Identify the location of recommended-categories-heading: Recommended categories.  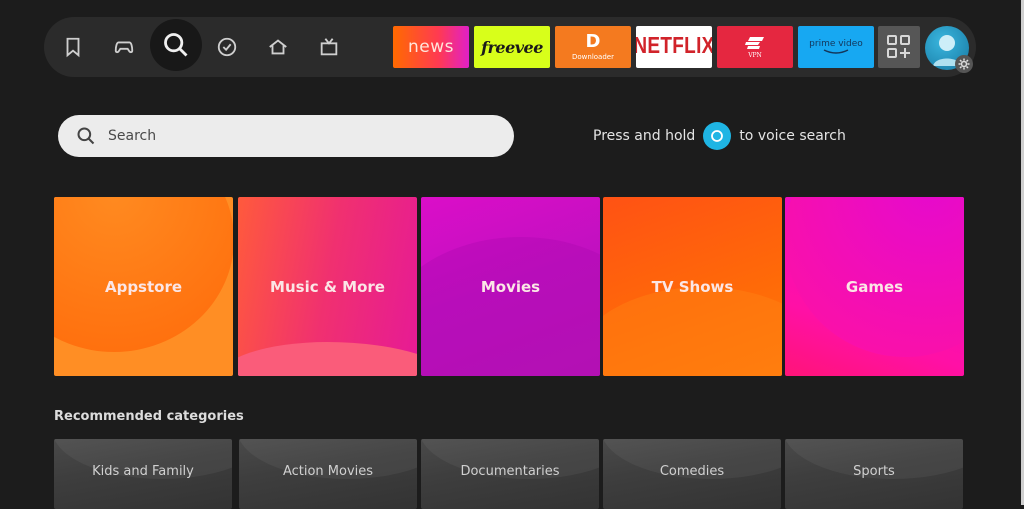
(149, 416).